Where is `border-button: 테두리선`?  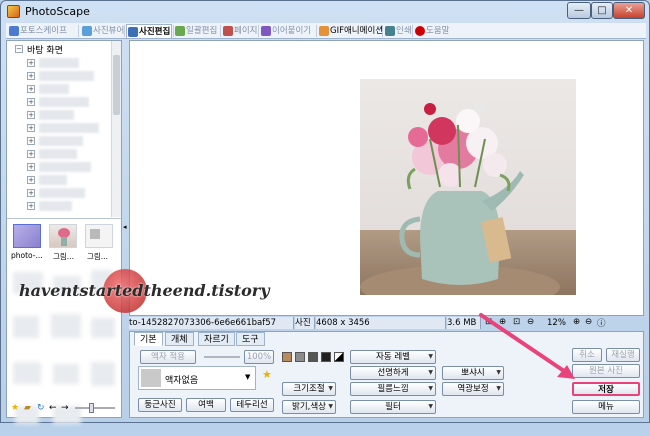
border-button: 테두리선 is located at coordinates (252, 405).